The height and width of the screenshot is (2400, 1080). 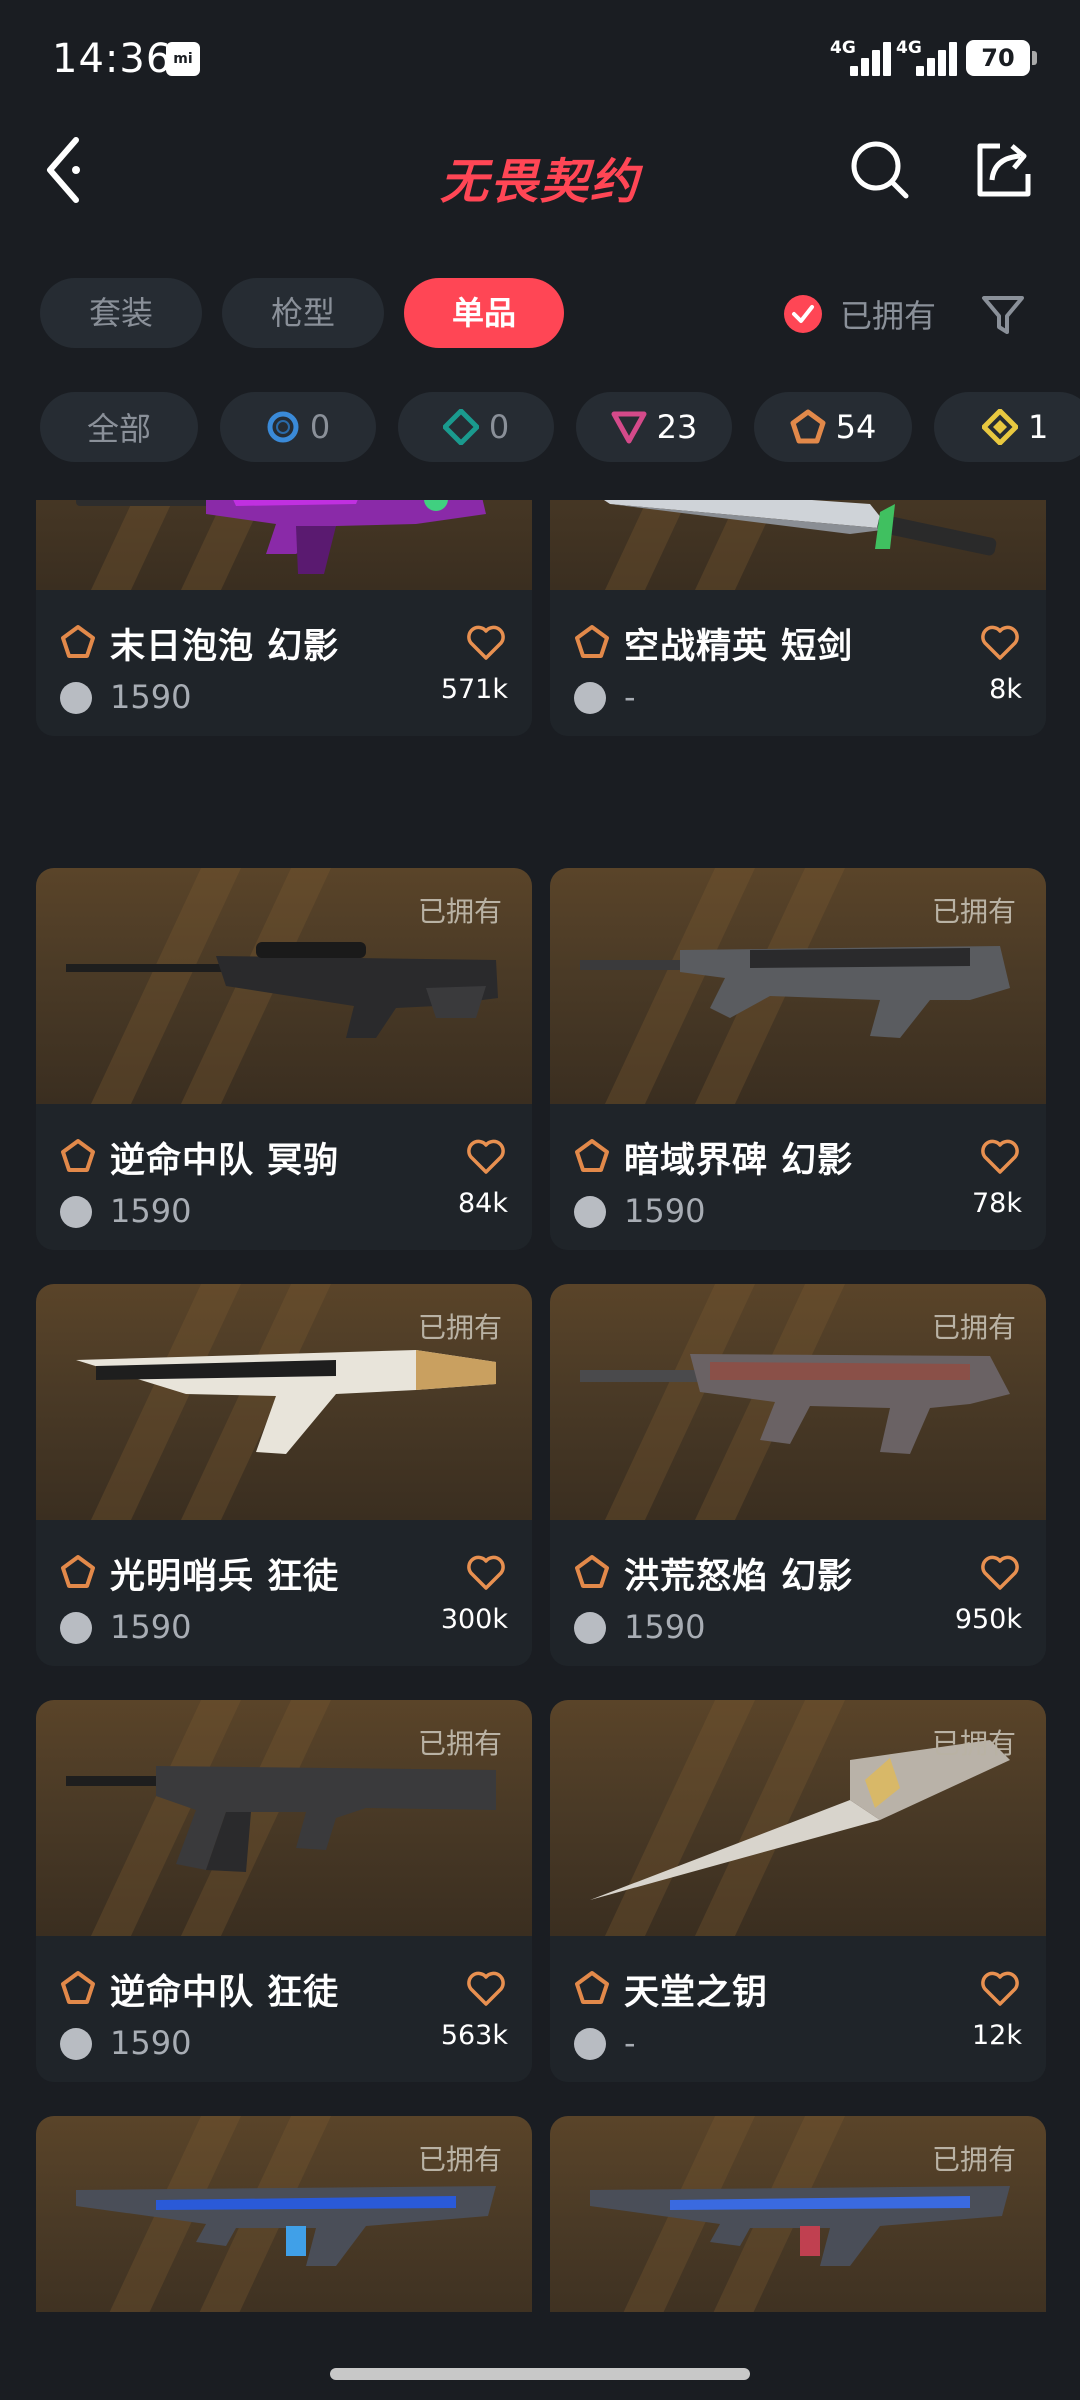 What do you see at coordinates (460, 427) in the screenshot?
I see `teal-diamond-icon` at bounding box center [460, 427].